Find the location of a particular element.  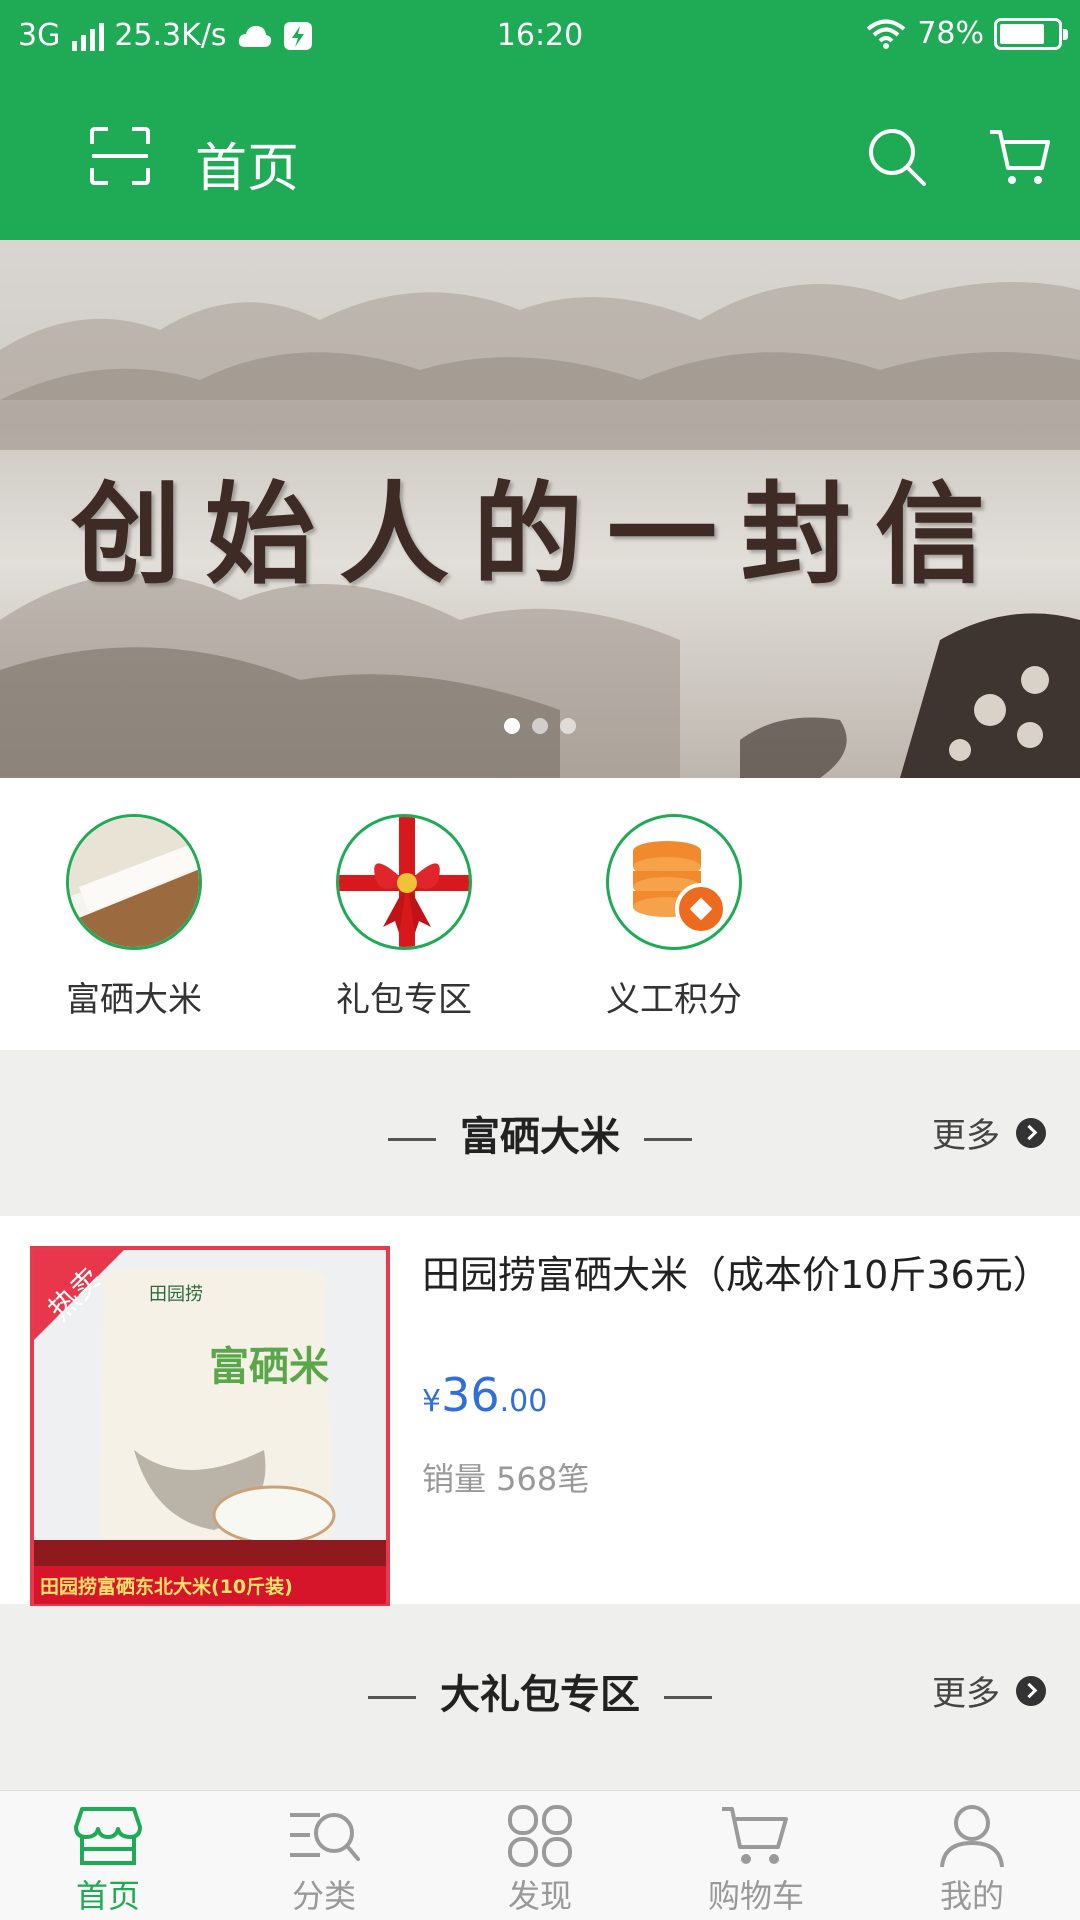

section-header-rice: 富硒大米 更多 is located at coordinates (540, 1130).